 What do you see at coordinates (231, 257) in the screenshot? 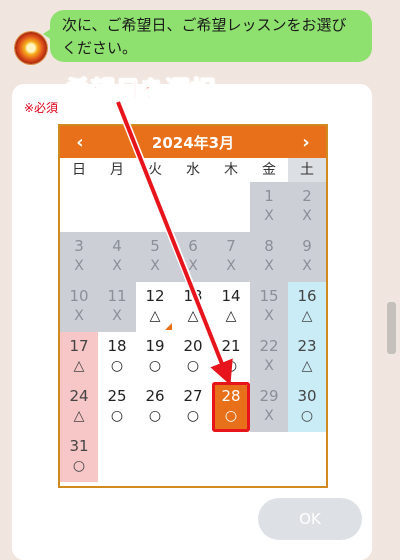
I see `calendar-day-7: 7X` at bounding box center [231, 257].